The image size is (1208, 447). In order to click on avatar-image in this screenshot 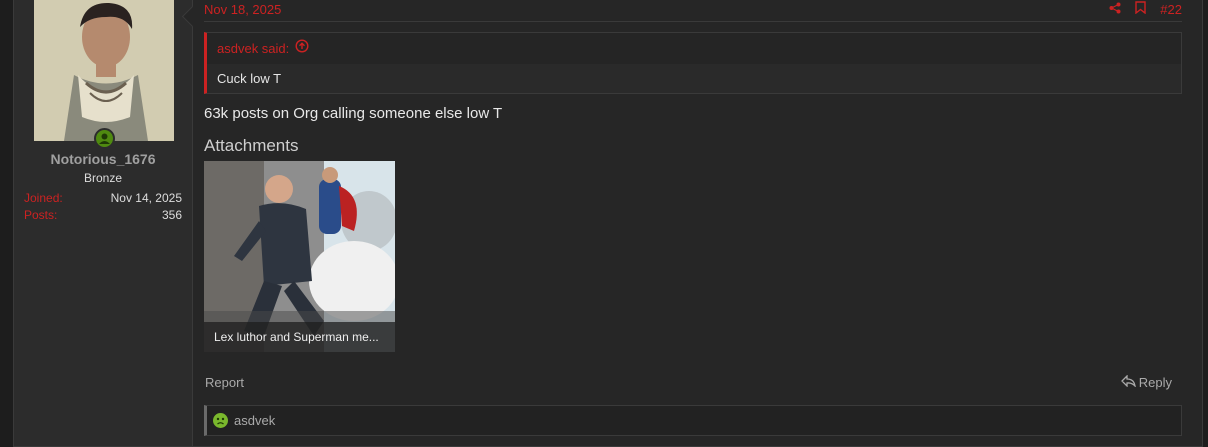, I will do `click(104, 70)`.